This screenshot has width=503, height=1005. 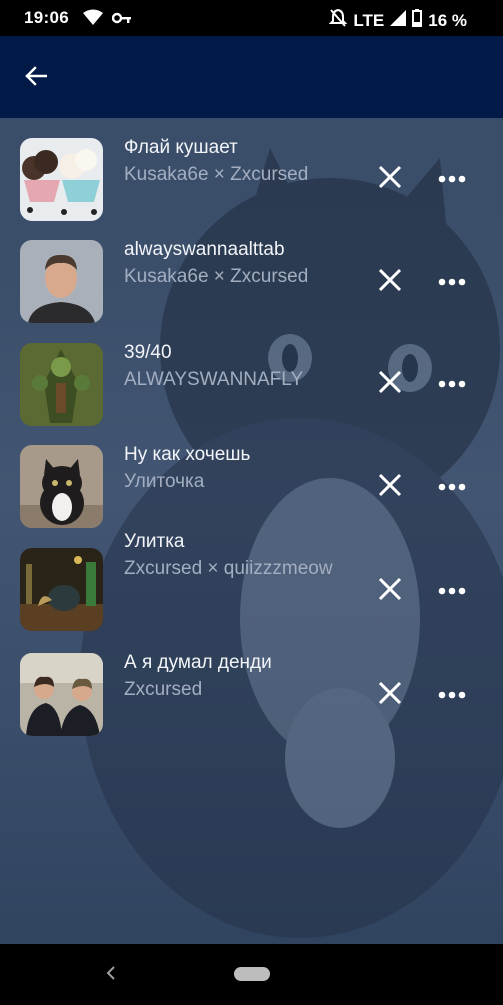 What do you see at coordinates (154, 541) in the screenshot?
I see `track-title: Улитка` at bounding box center [154, 541].